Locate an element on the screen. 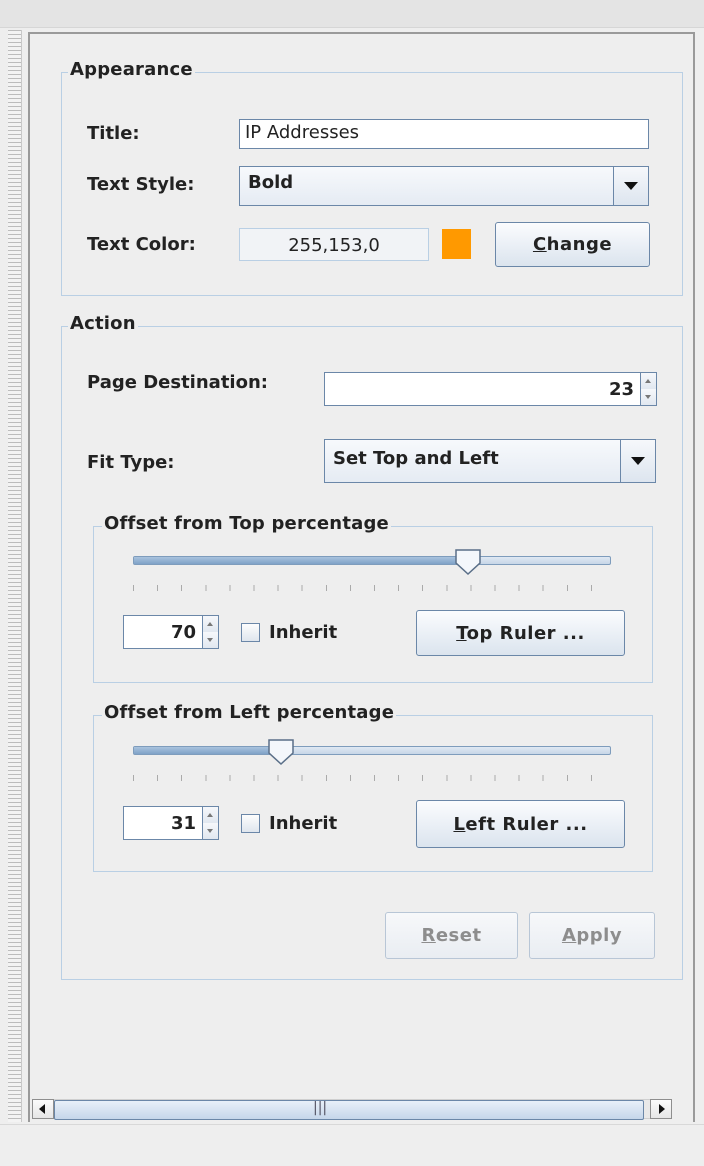 This screenshot has height=1166, width=704. offset-top-inherit-checkbox is located at coordinates (250, 632).